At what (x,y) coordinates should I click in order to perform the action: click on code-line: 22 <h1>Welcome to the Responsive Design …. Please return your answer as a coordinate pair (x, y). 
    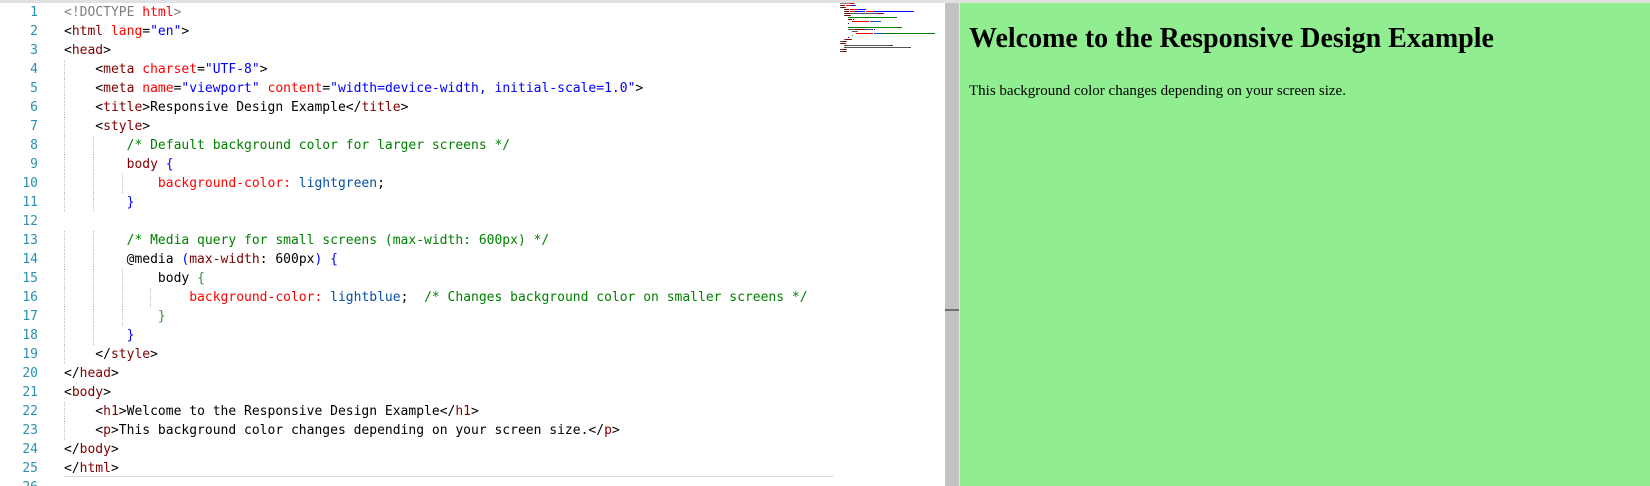
    Looking at the image, I should click on (472, 411).